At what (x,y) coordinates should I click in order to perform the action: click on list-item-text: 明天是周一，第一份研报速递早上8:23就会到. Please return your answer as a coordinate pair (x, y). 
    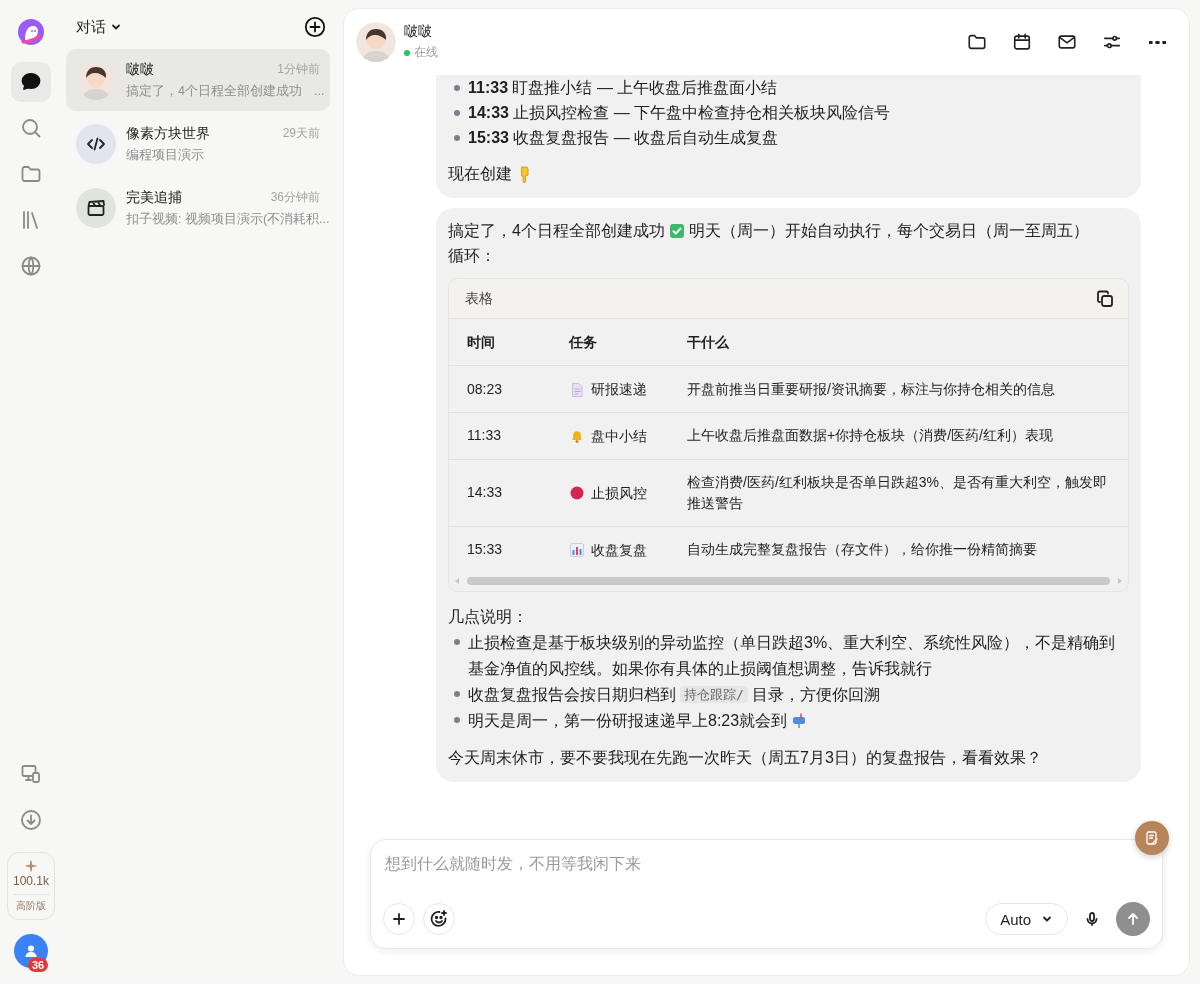
    Looking at the image, I should click on (628, 721).